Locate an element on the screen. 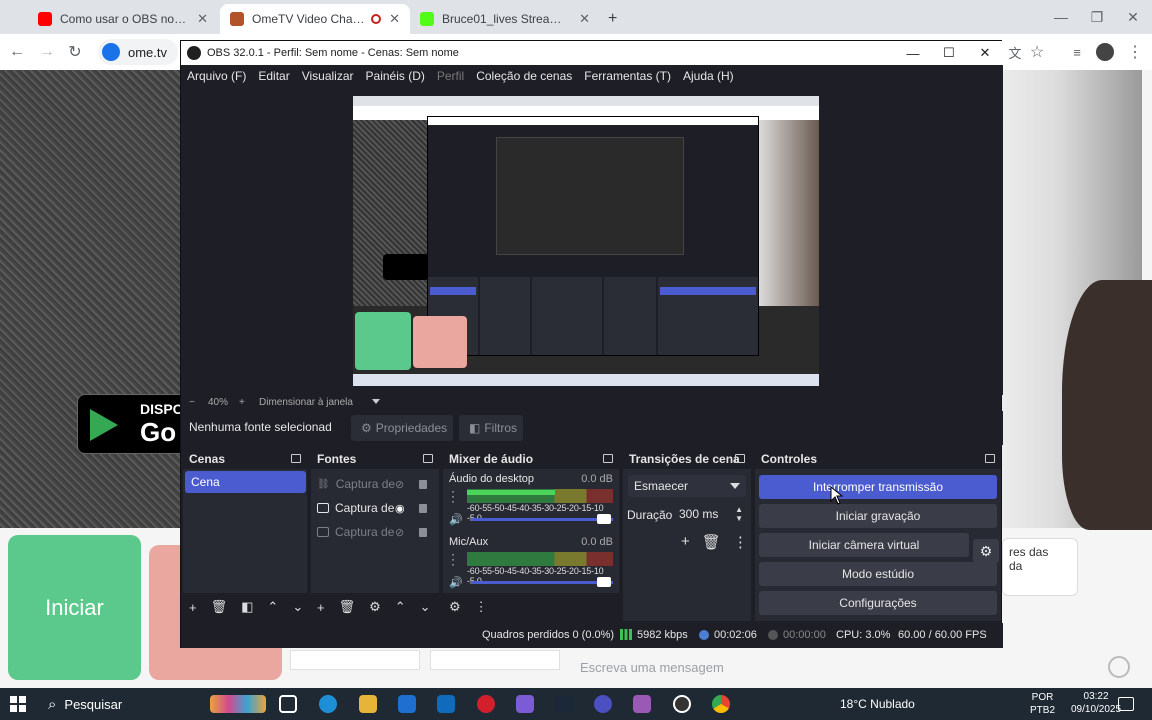 Image resolution: width=1152 pixels, height=720 pixels. source-item: Captura de ◉ is located at coordinates (376, 508).